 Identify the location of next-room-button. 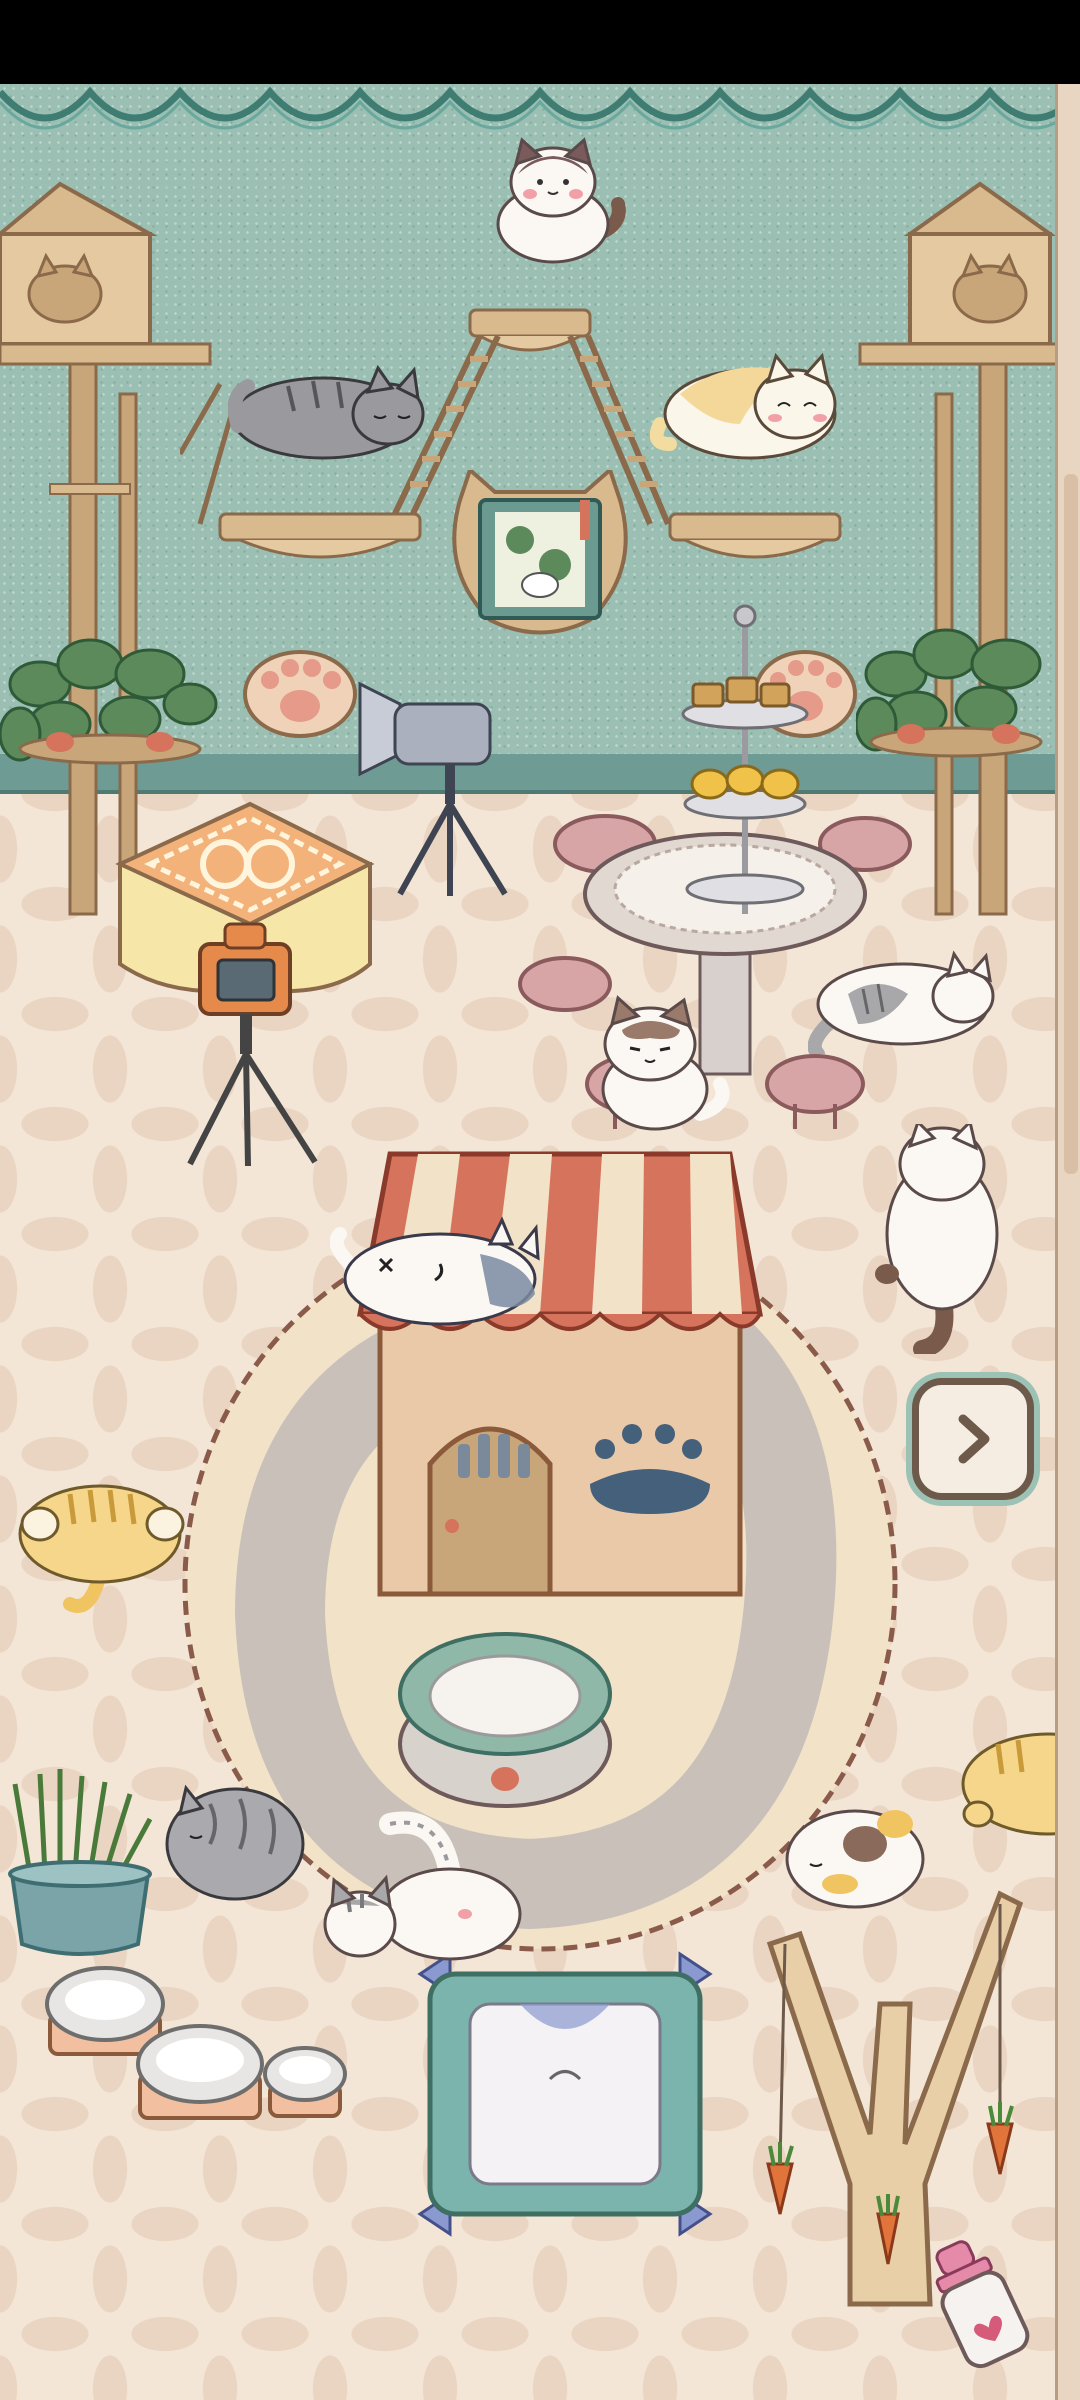
(973, 1439).